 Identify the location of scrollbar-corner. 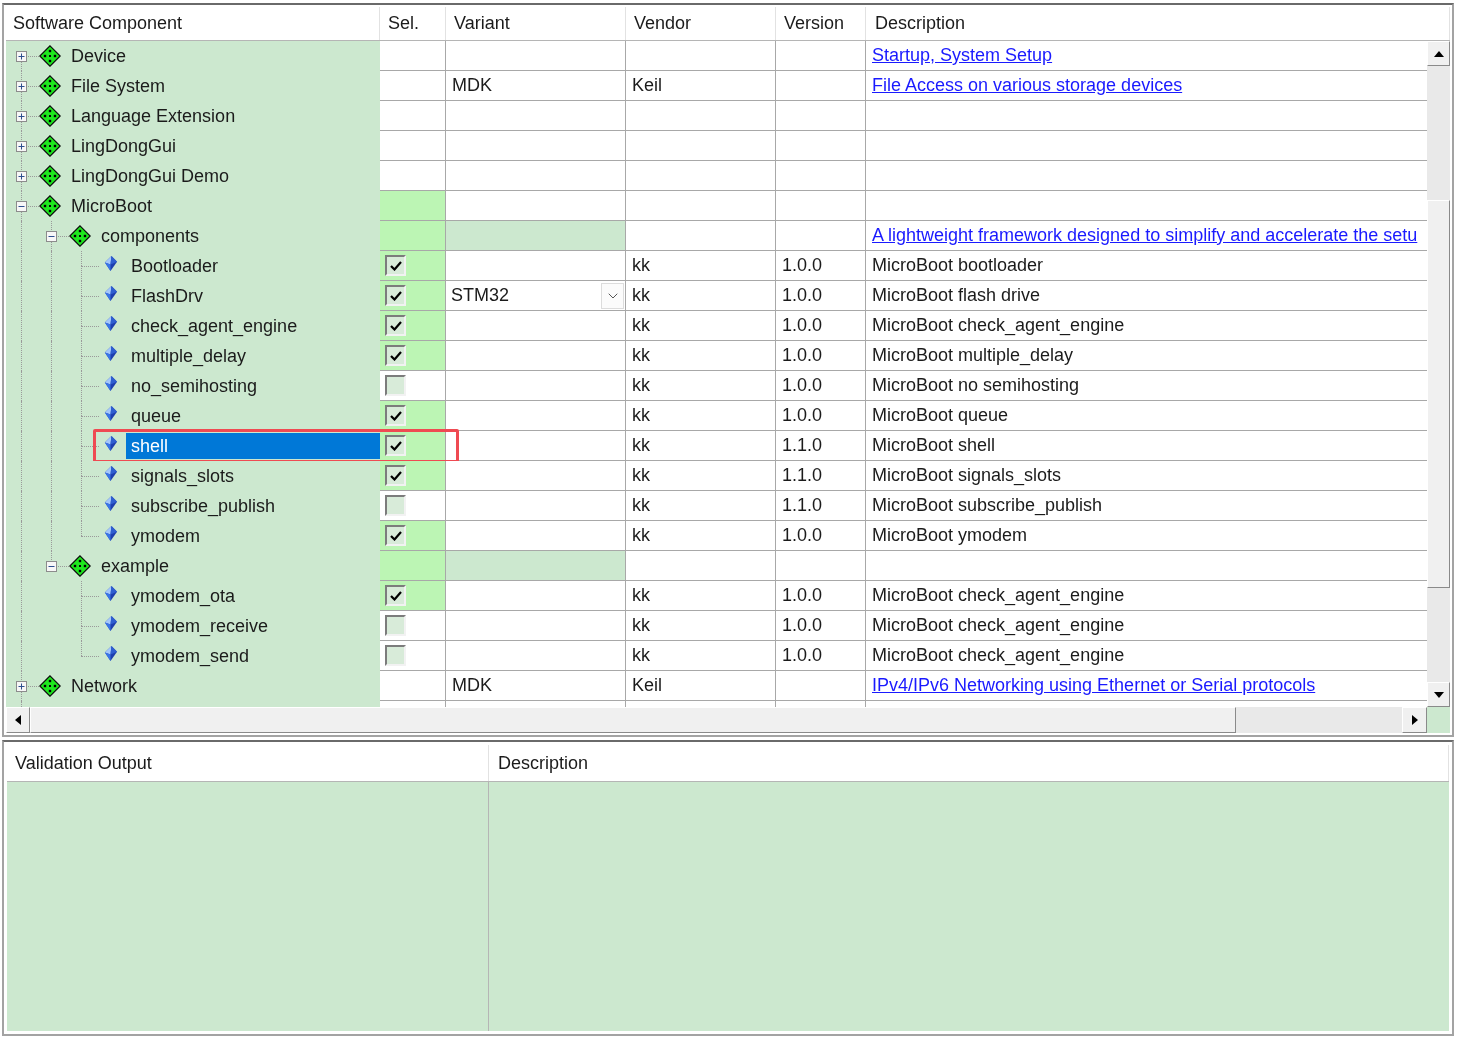
(1438, 720).